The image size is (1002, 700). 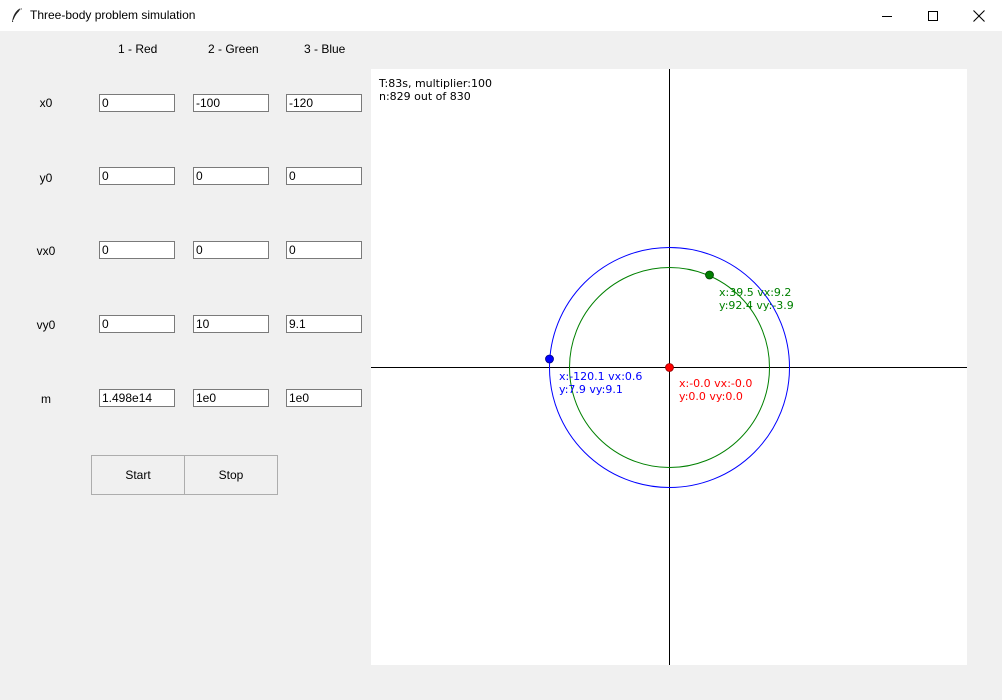 I want to click on row-label-m: m, so click(x=46, y=399).